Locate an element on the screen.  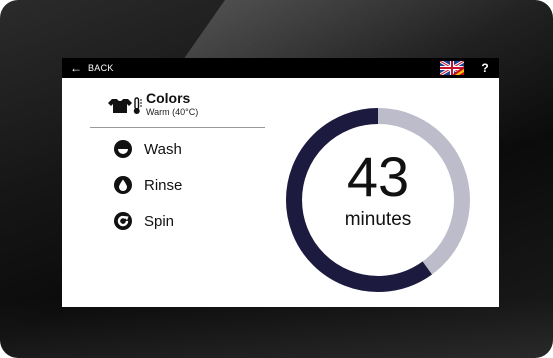
wash-icon is located at coordinates (123, 149).